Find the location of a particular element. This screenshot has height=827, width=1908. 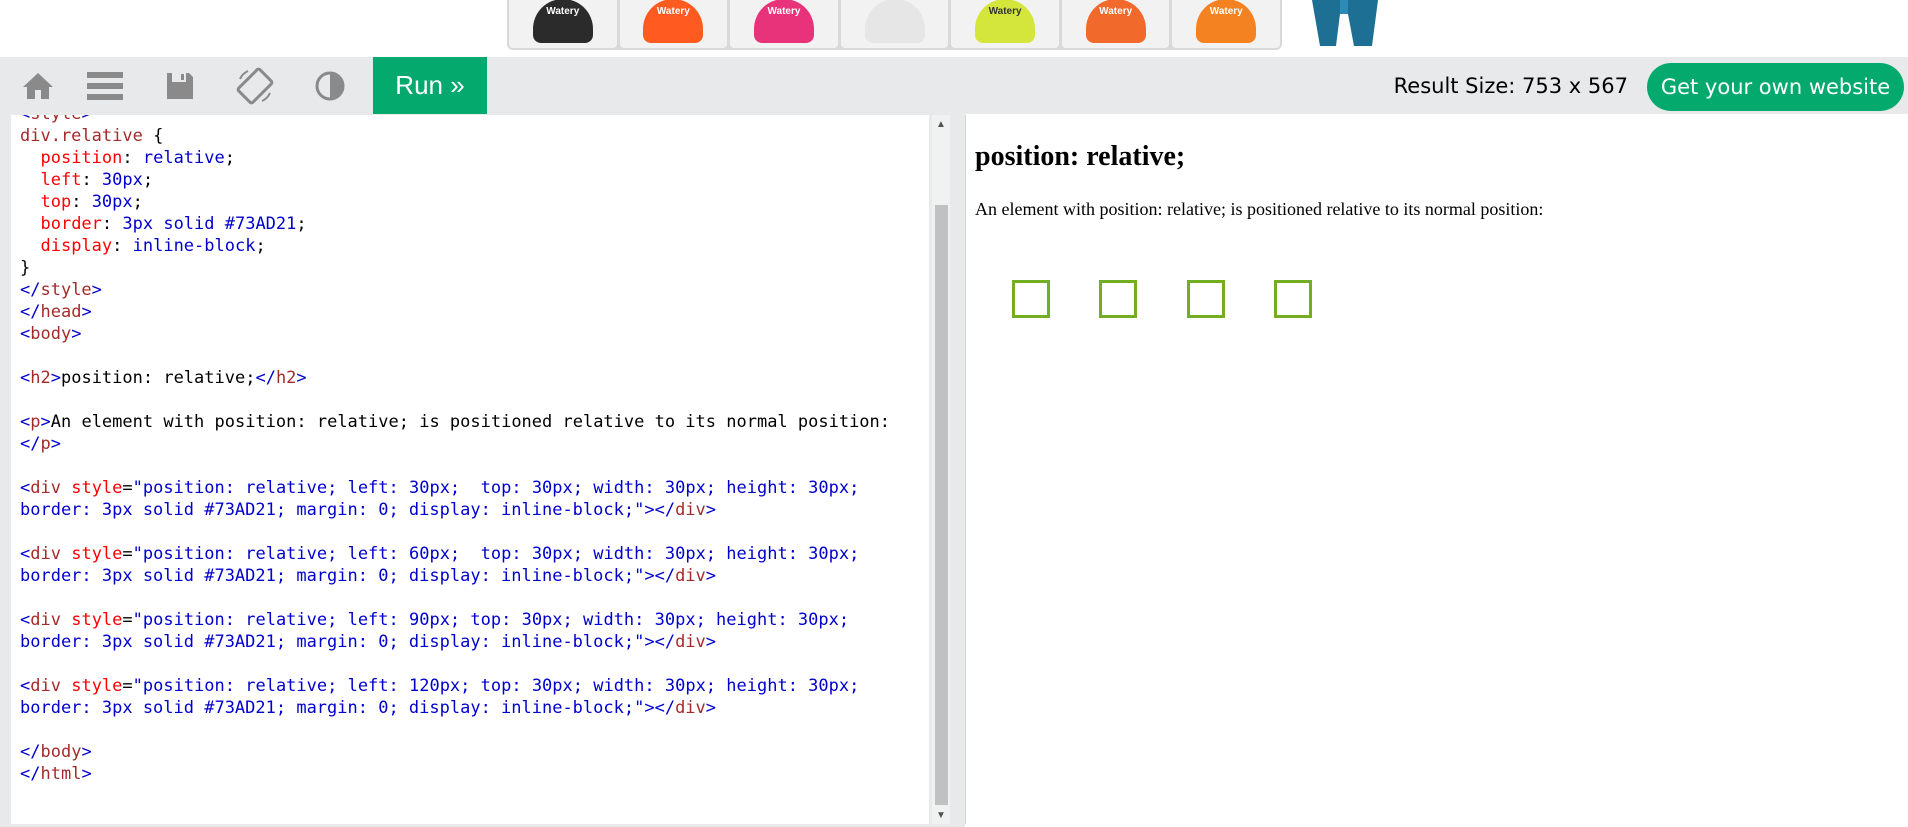

result-size-label: Result Size: is located at coordinates (1458, 85).